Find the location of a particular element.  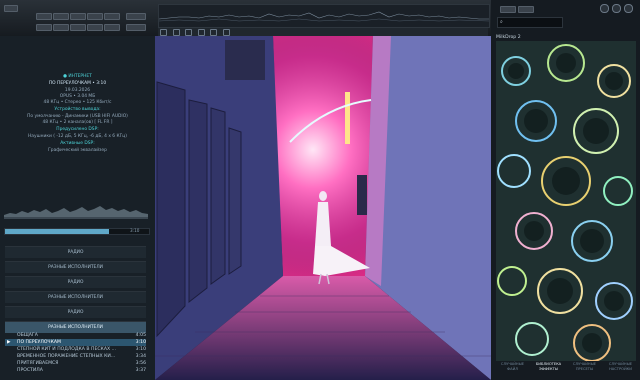

tab-line-2: ФАЙЛ is located at coordinates (512, 368).